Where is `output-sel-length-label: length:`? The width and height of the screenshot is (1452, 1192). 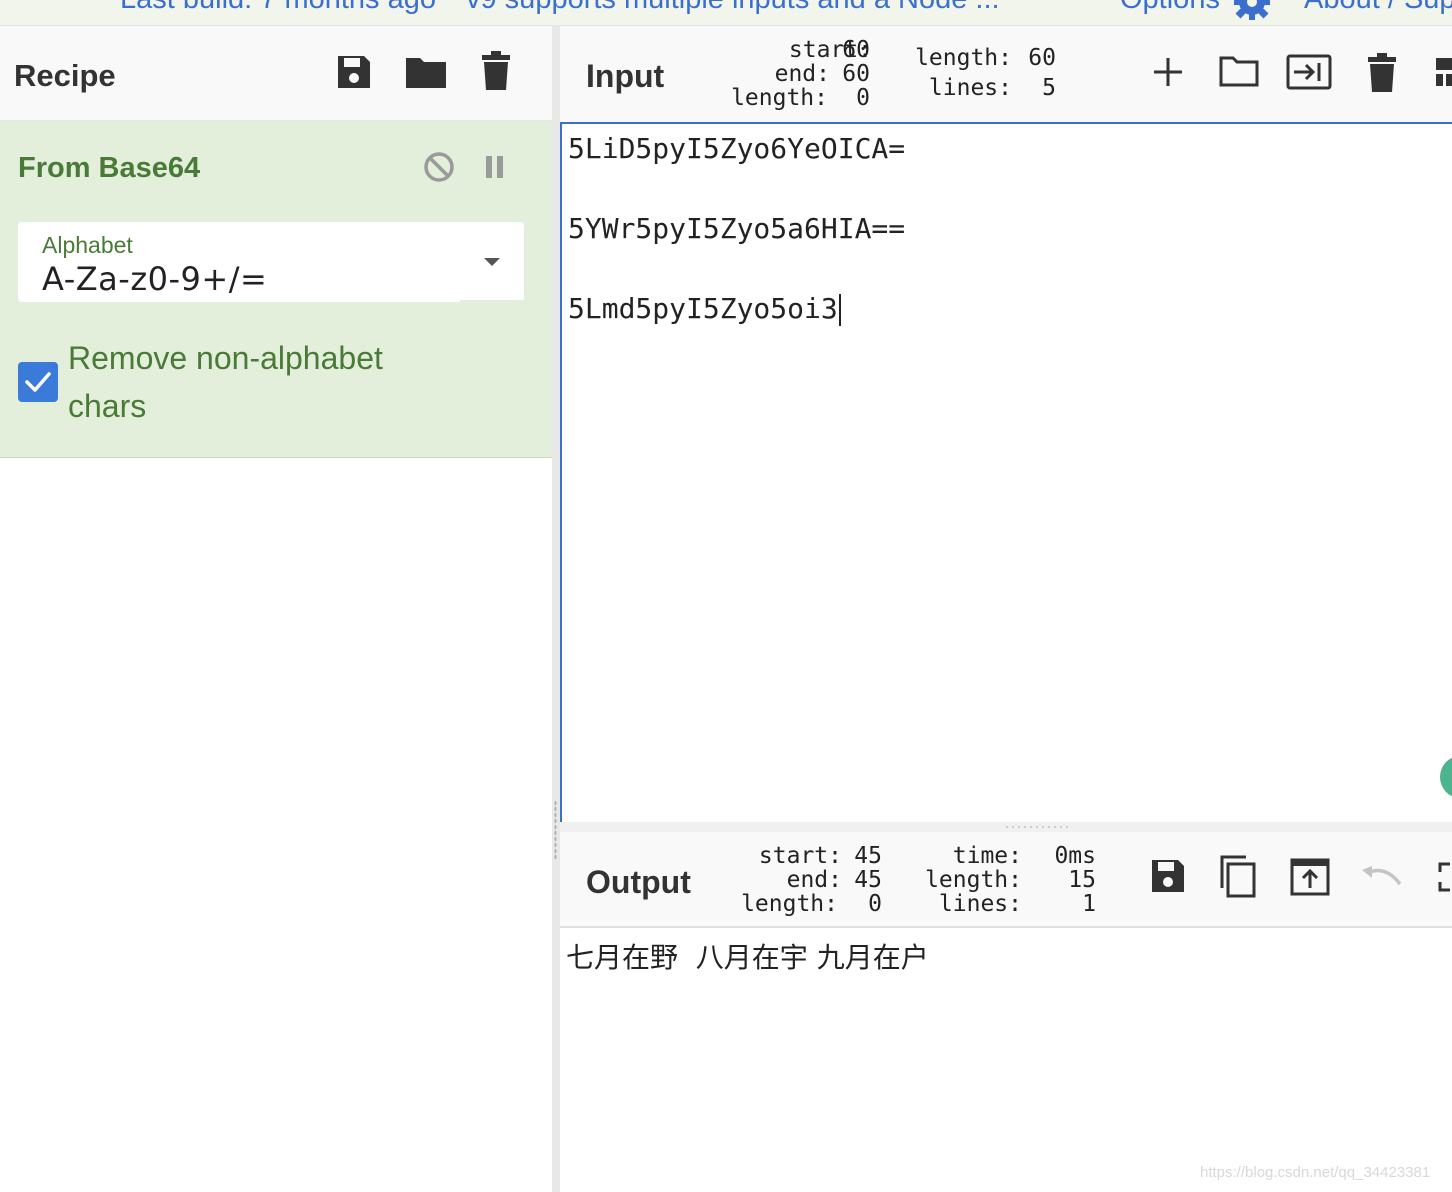 output-sel-length-label: length: is located at coordinates (789, 904).